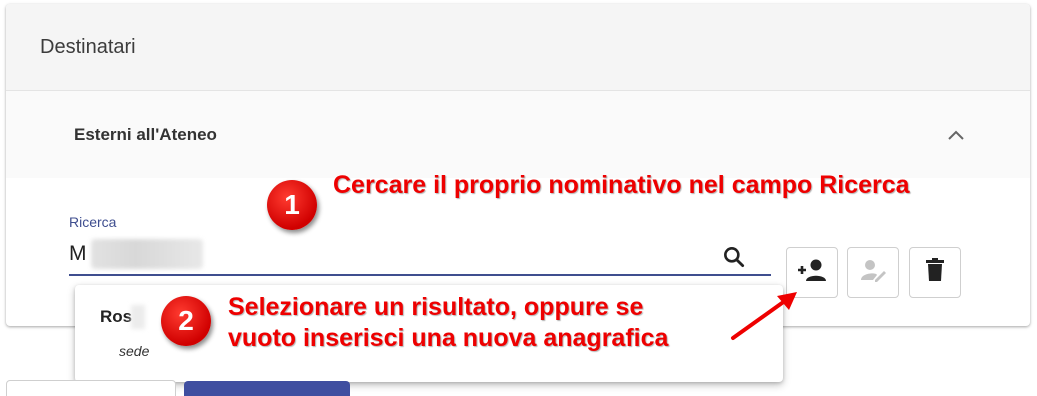  What do you see at coordinates (267, 388) in the screenshot?
I see `primary-button` at bounding box center [267, 388].